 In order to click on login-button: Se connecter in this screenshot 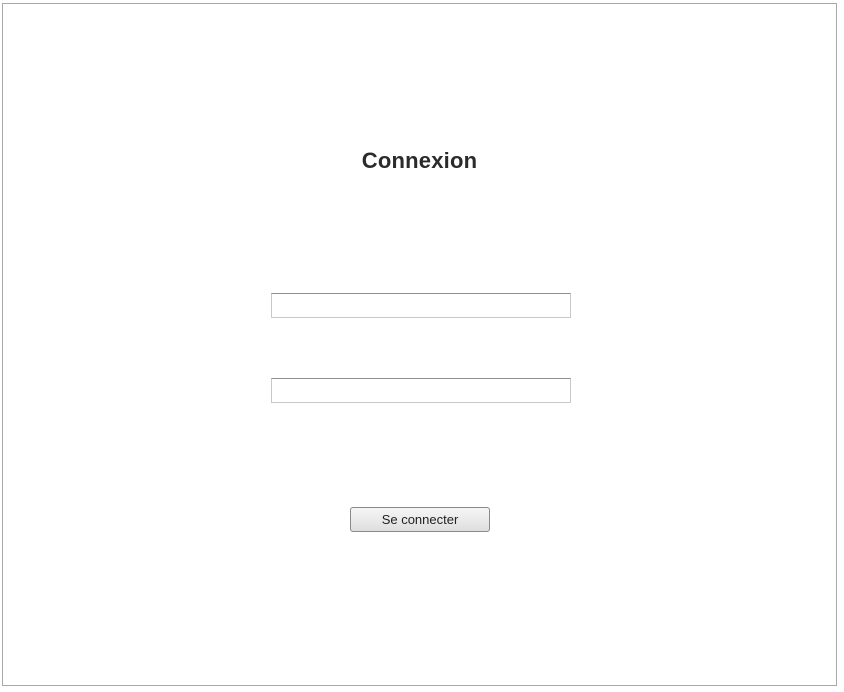, I will do `click(420, 519)`.